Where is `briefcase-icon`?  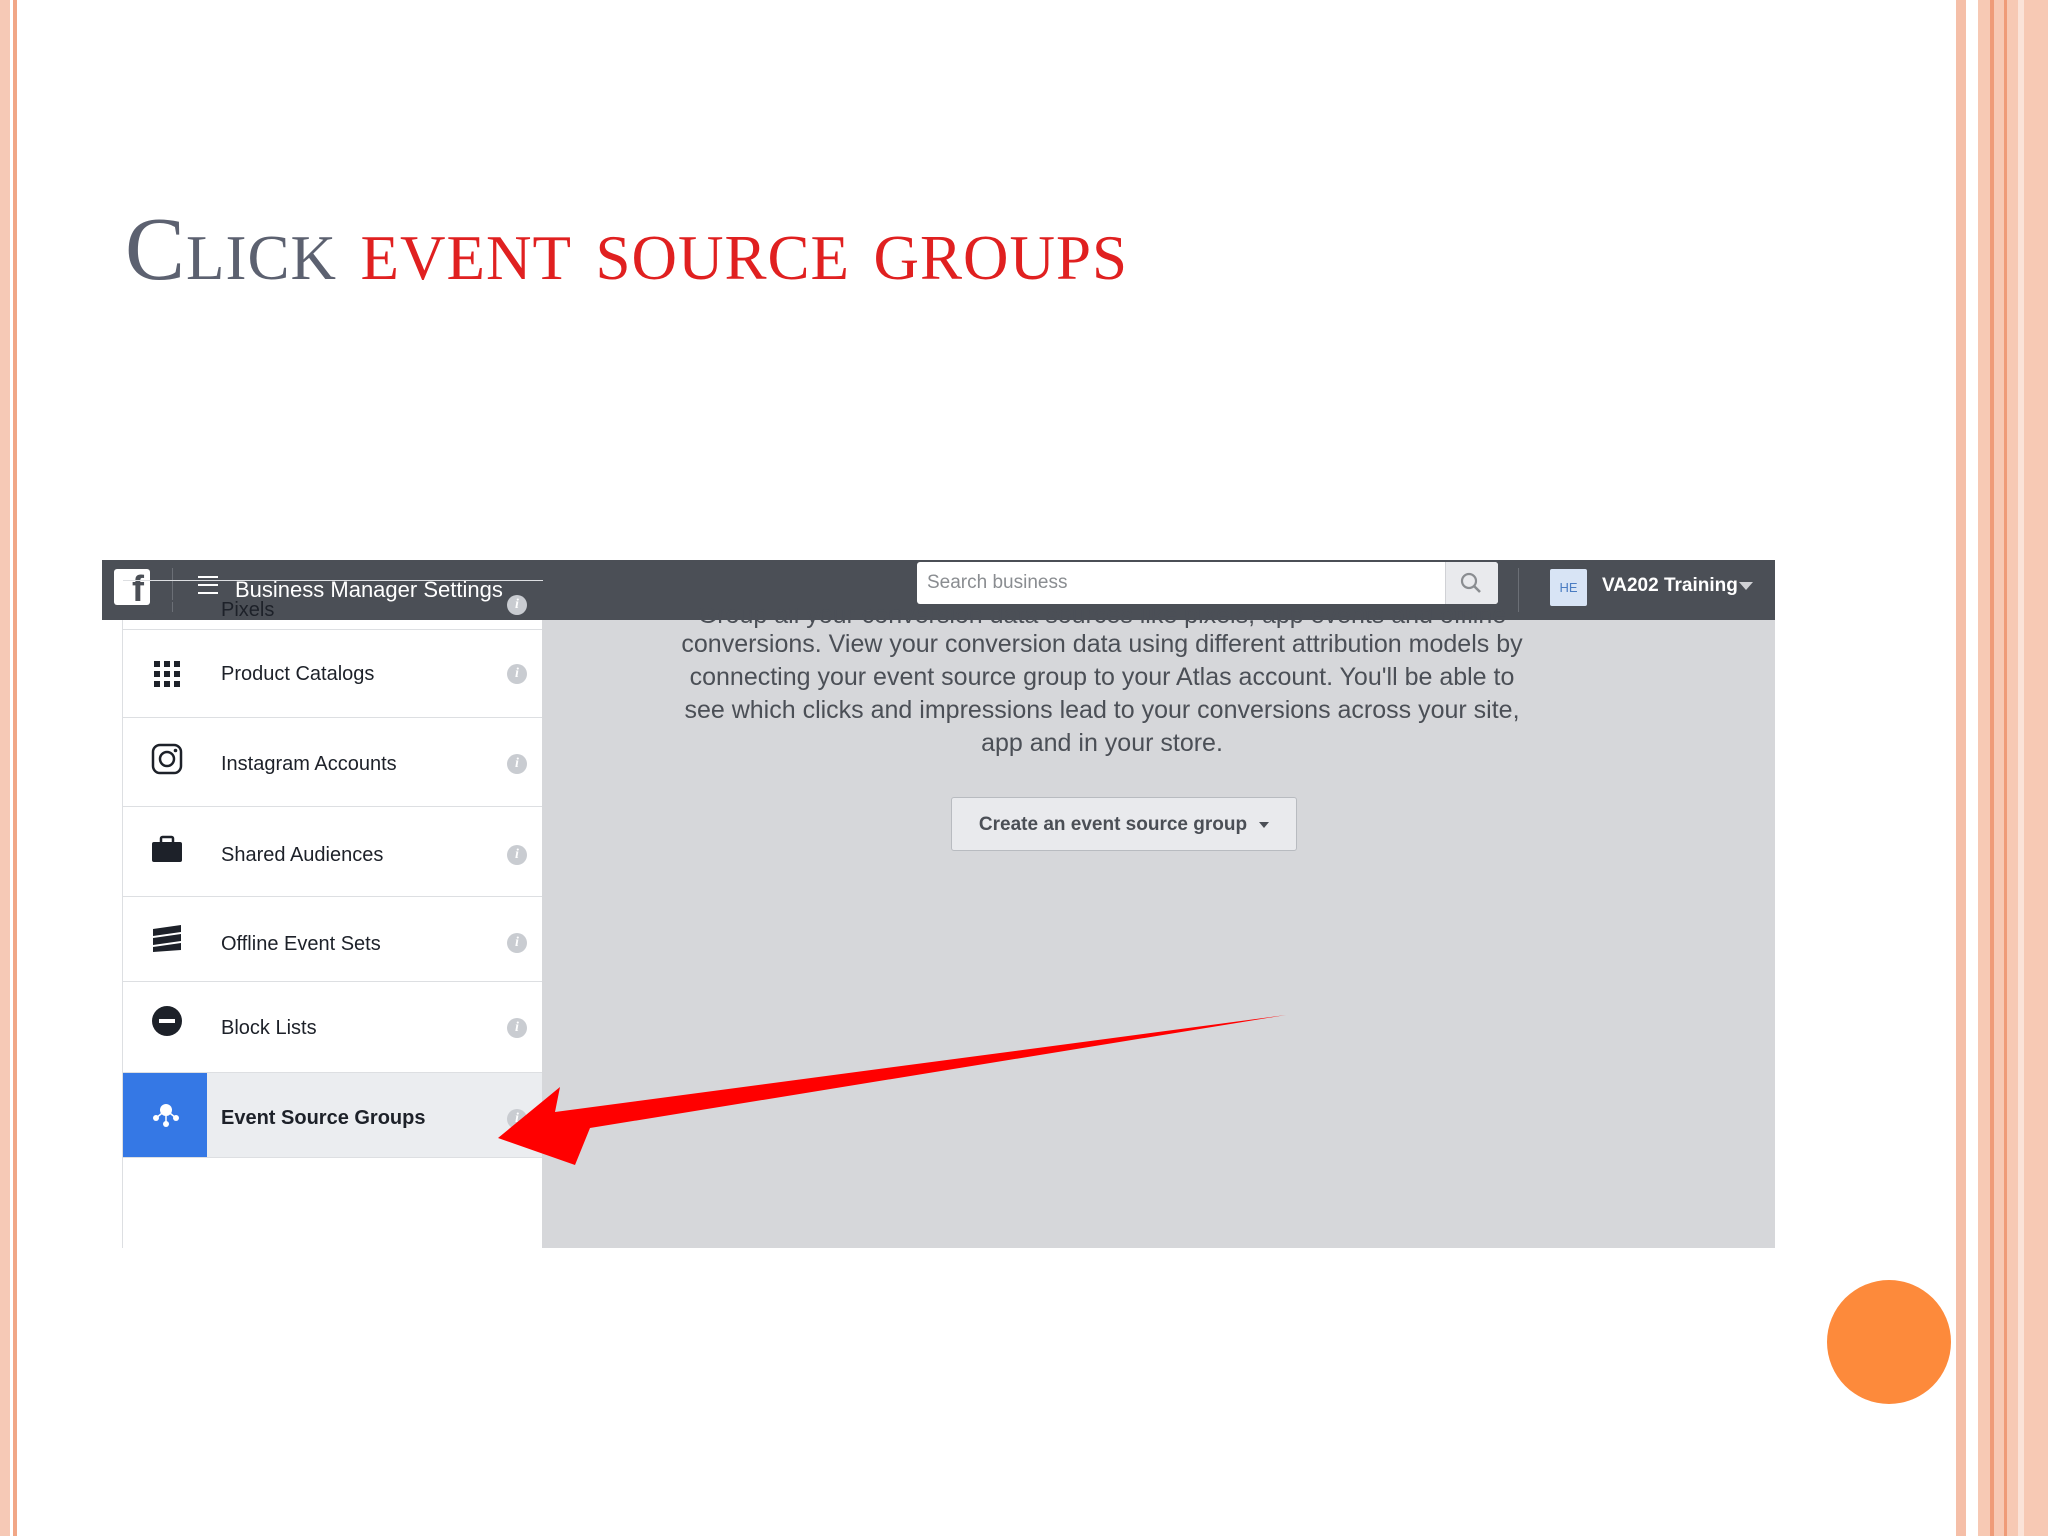
briefcase-icon is located at coordinates (167, 848).